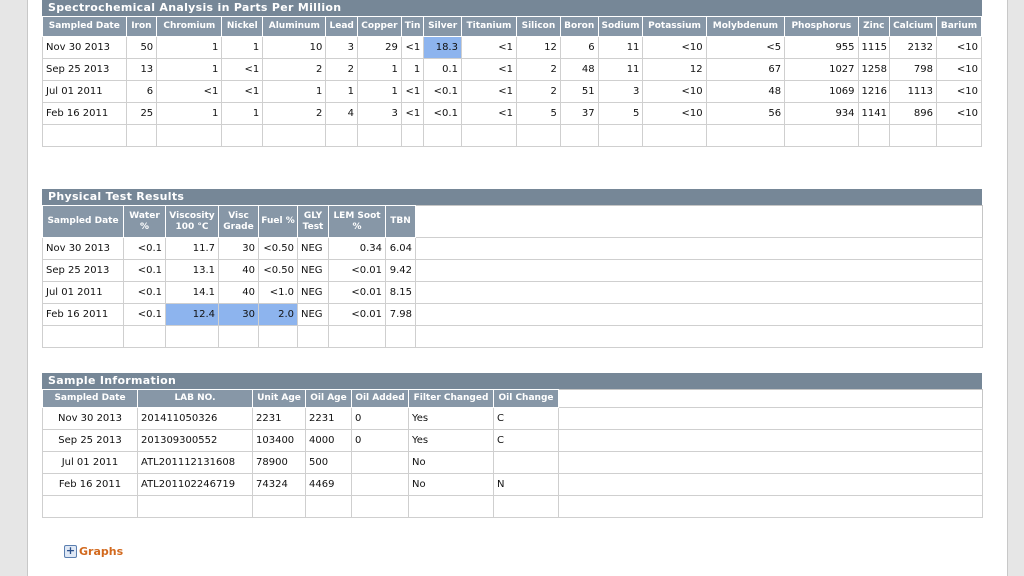 Image resolution: width=1024 pixels, height=576 pixels. Describe the element at coordinates (141, 26) in the screenshot. I see `col-iron: Iron` at that location.